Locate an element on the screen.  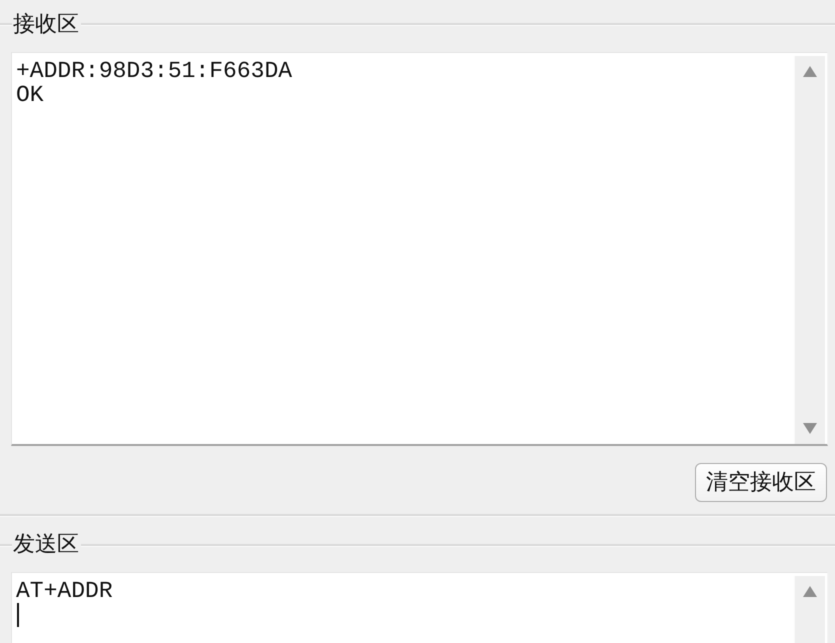
clear-receive-button: 清空接收区 is located at coordinates (761, 482).